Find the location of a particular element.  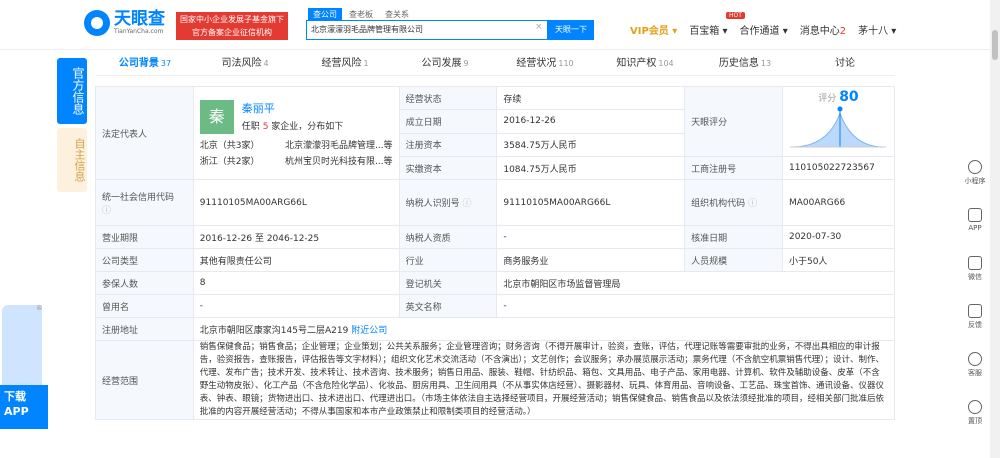

tab-label: 司法风险 is located at coordinates (241, 63).